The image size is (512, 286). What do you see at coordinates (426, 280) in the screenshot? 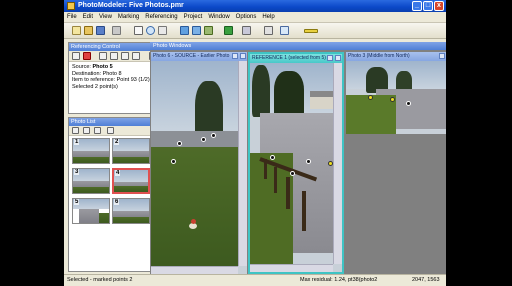
I see `status-coords: 2047, 1563` at bounding box center [426, 280].